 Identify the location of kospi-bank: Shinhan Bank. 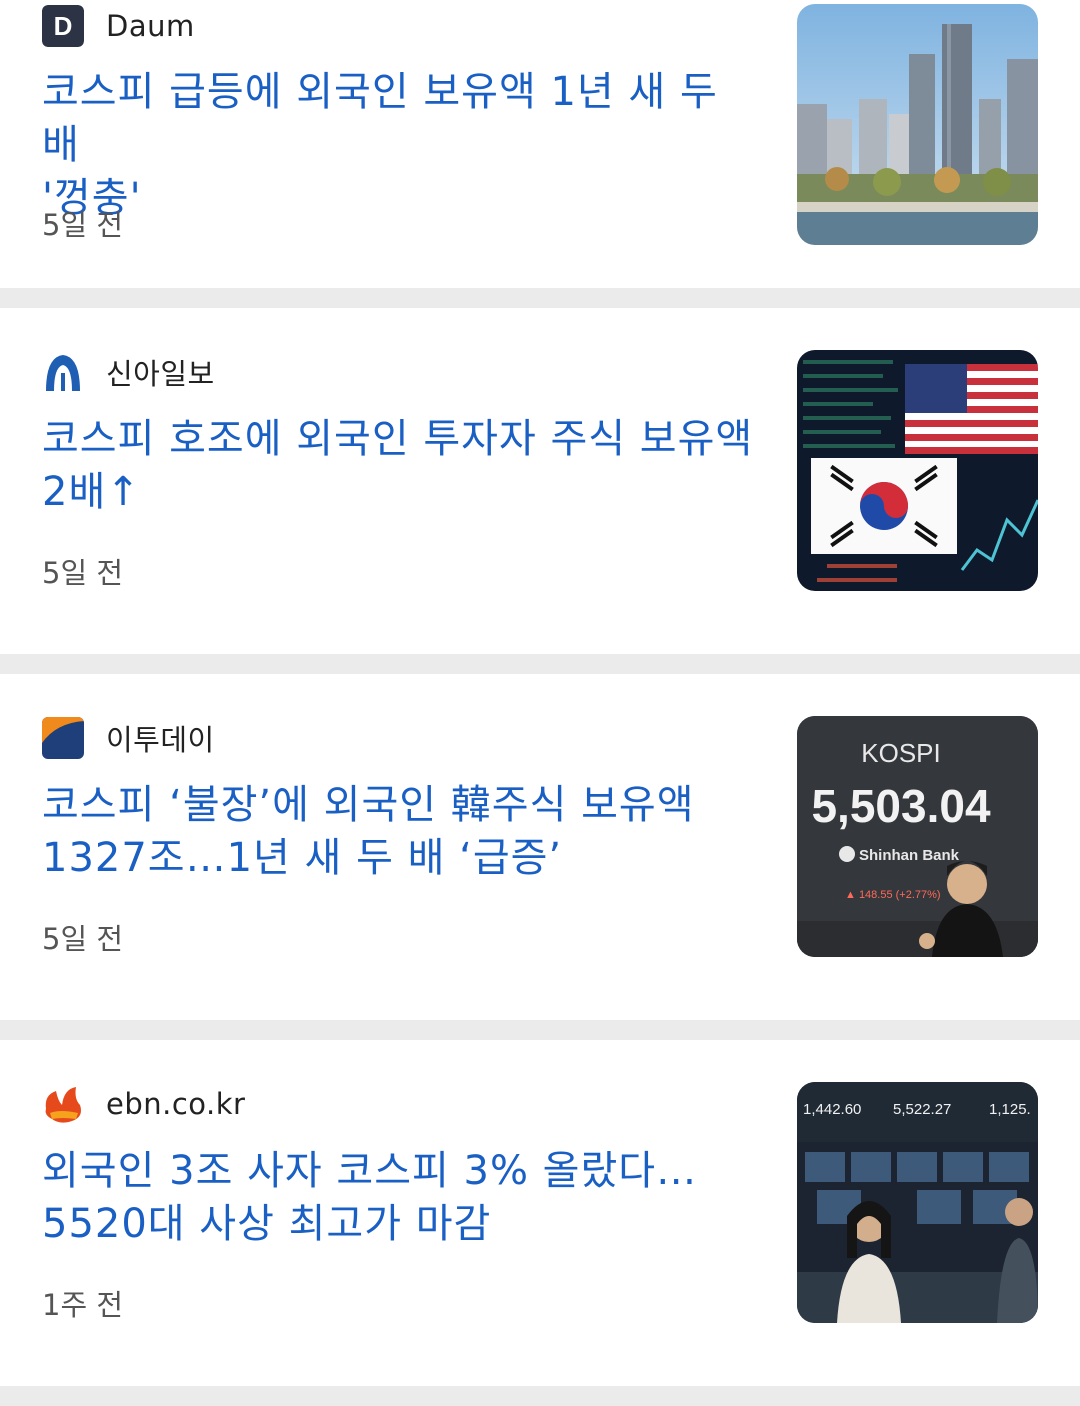
(909, 855).